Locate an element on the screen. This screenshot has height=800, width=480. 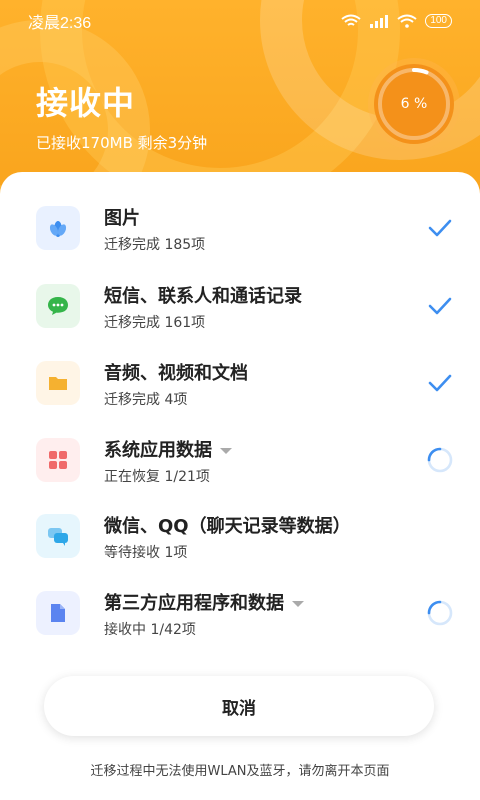
footer-note: 迁移过程中无法使用WLAN及蓝牙，请勿离开本页面 is located at coordinates (240, 771).